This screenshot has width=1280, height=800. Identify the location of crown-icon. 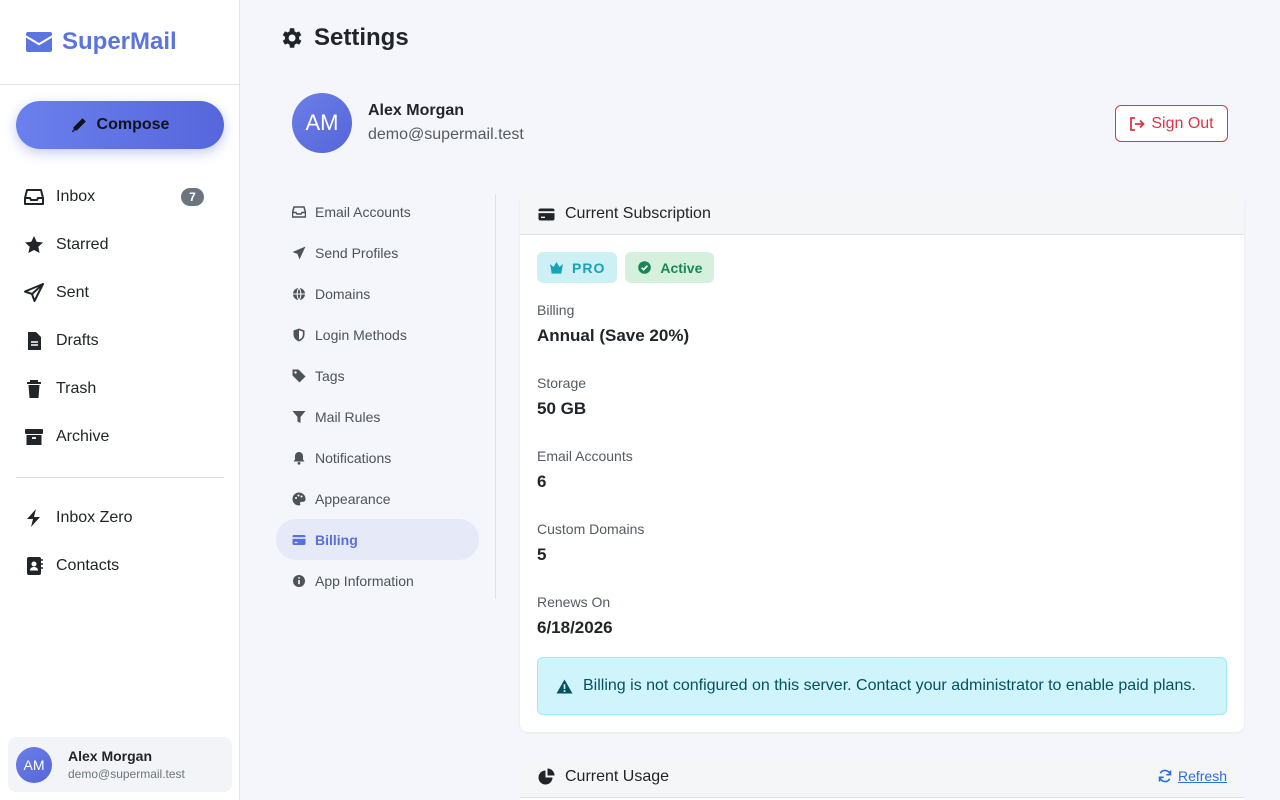
(556, 268).